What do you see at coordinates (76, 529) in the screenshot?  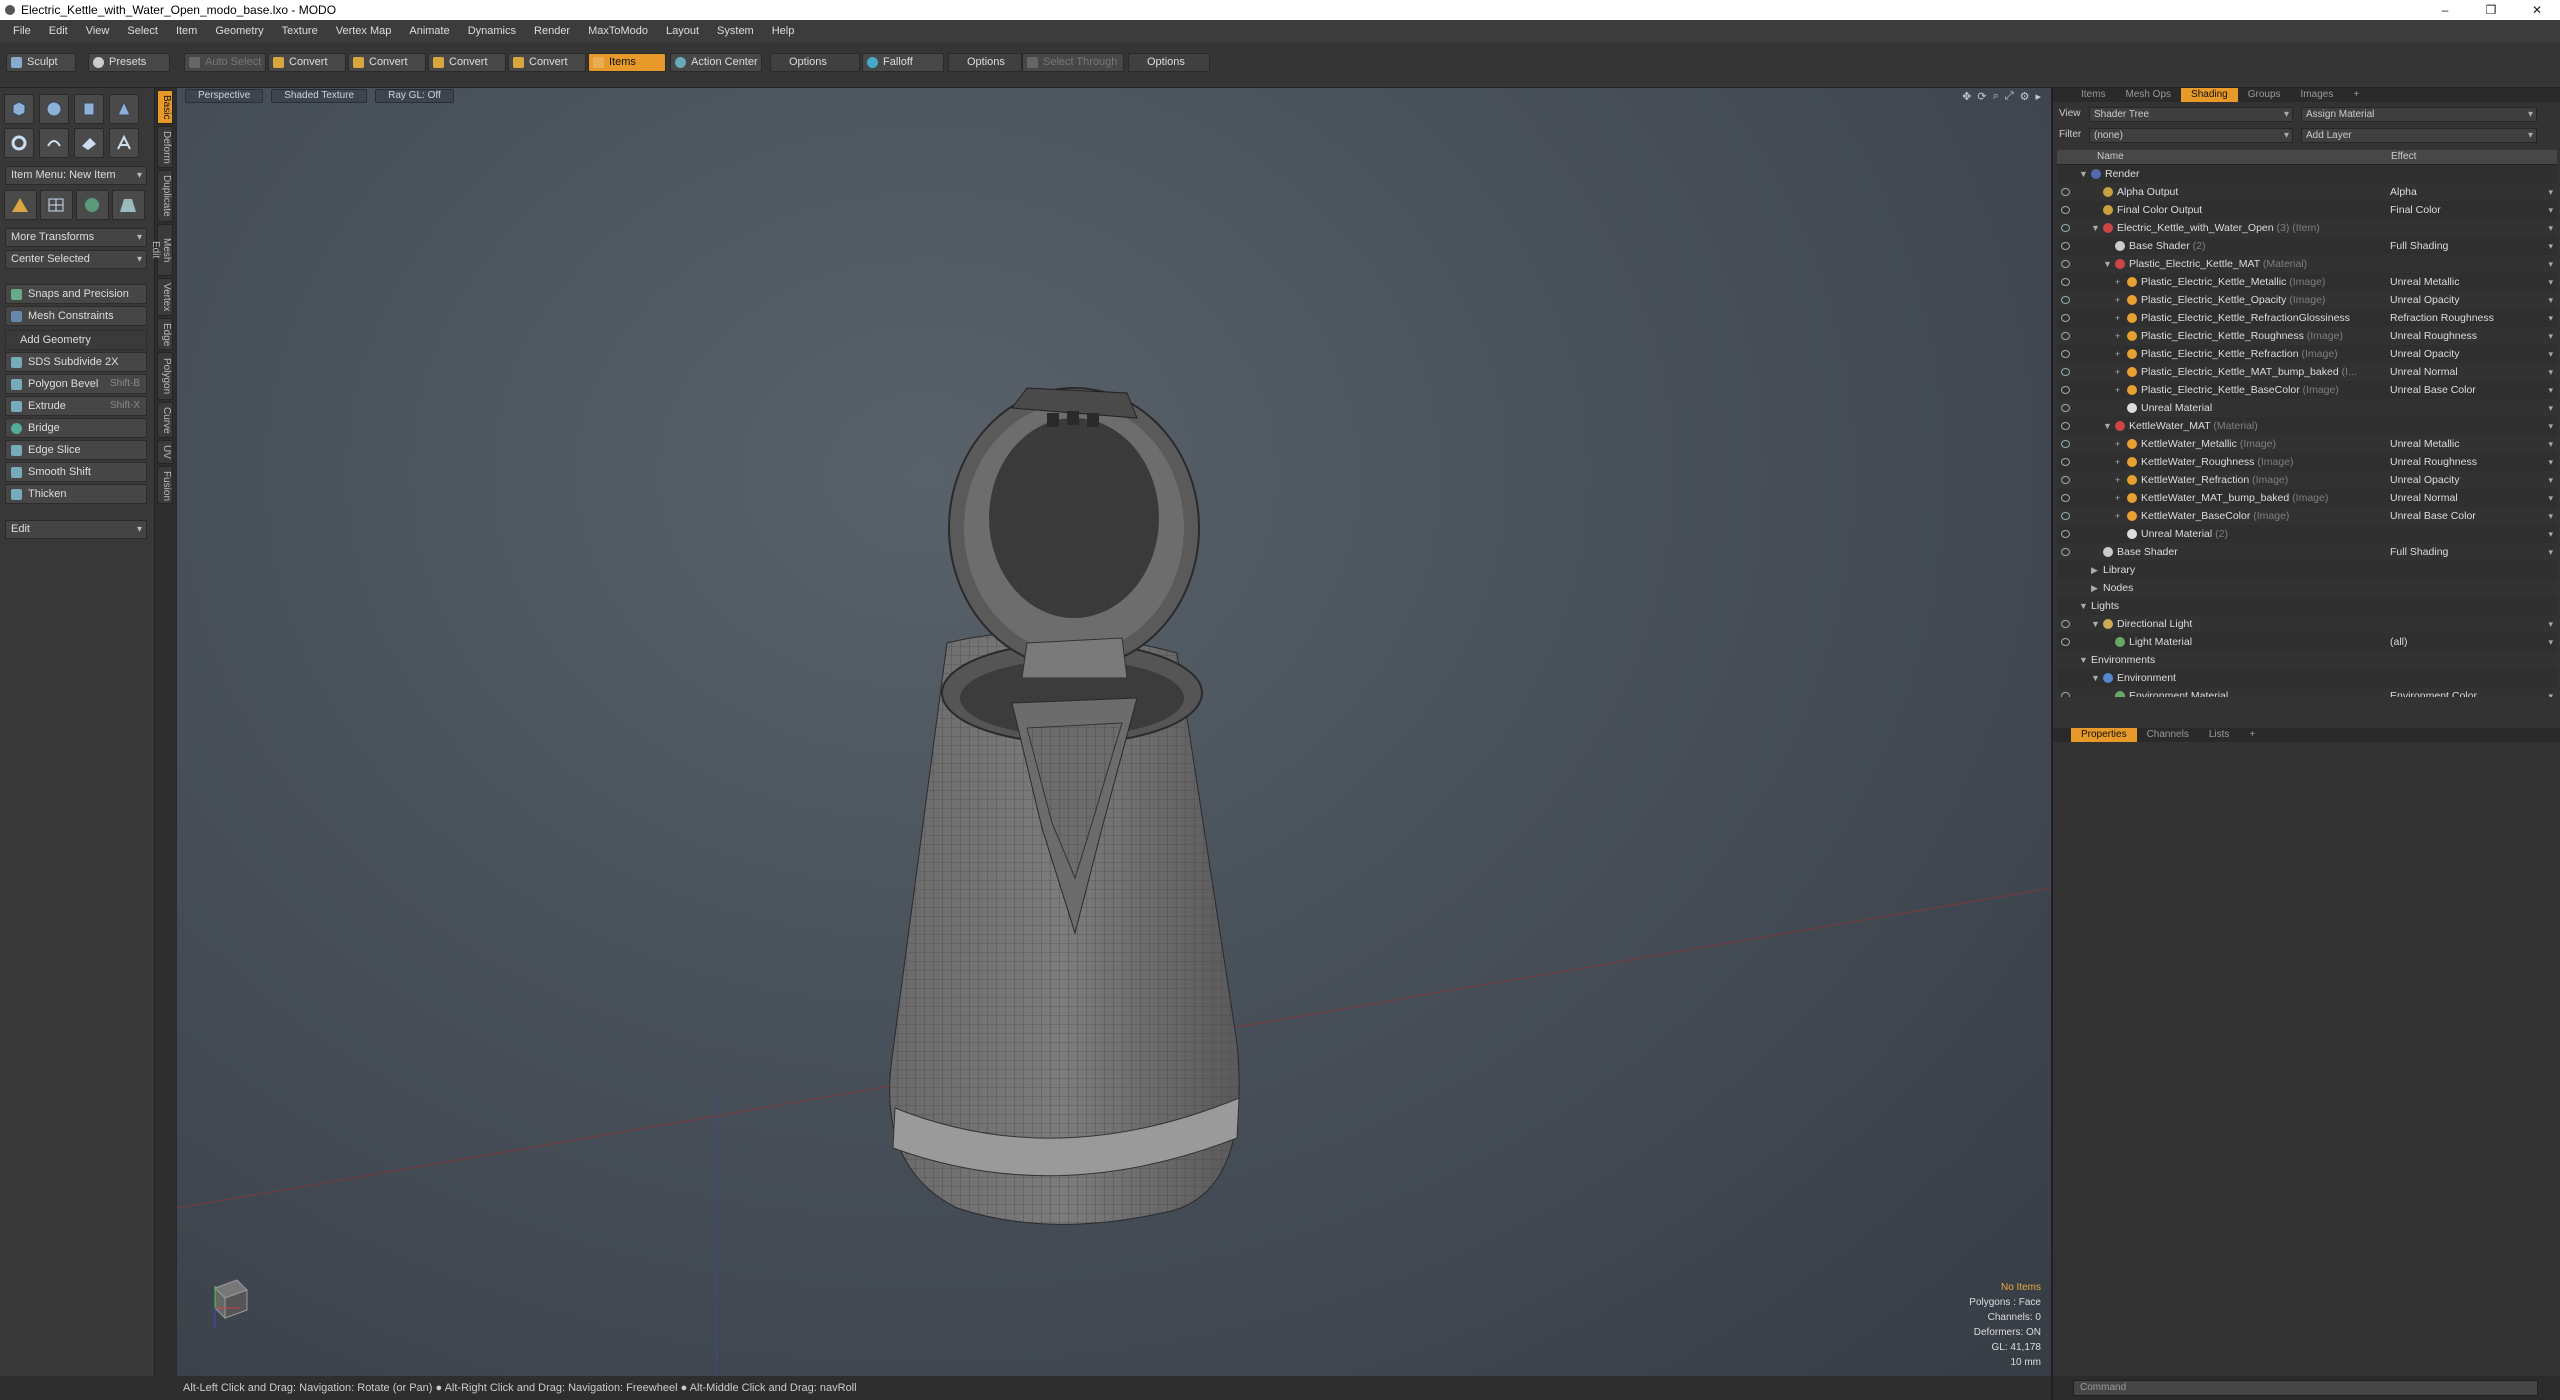 I see `edit-dropdown: Edit` at bounding box center [76, 529].